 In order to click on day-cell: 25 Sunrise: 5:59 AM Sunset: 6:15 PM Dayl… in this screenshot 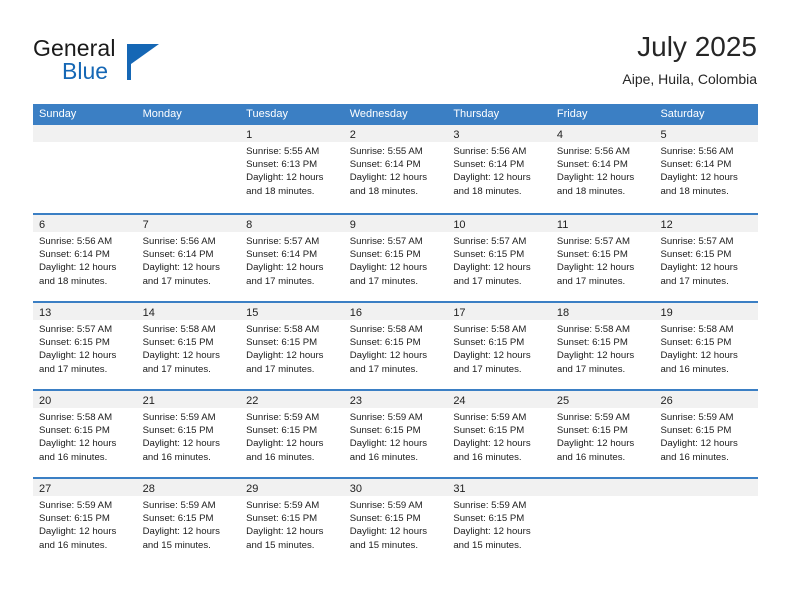, I will do `click(602, 434)`.